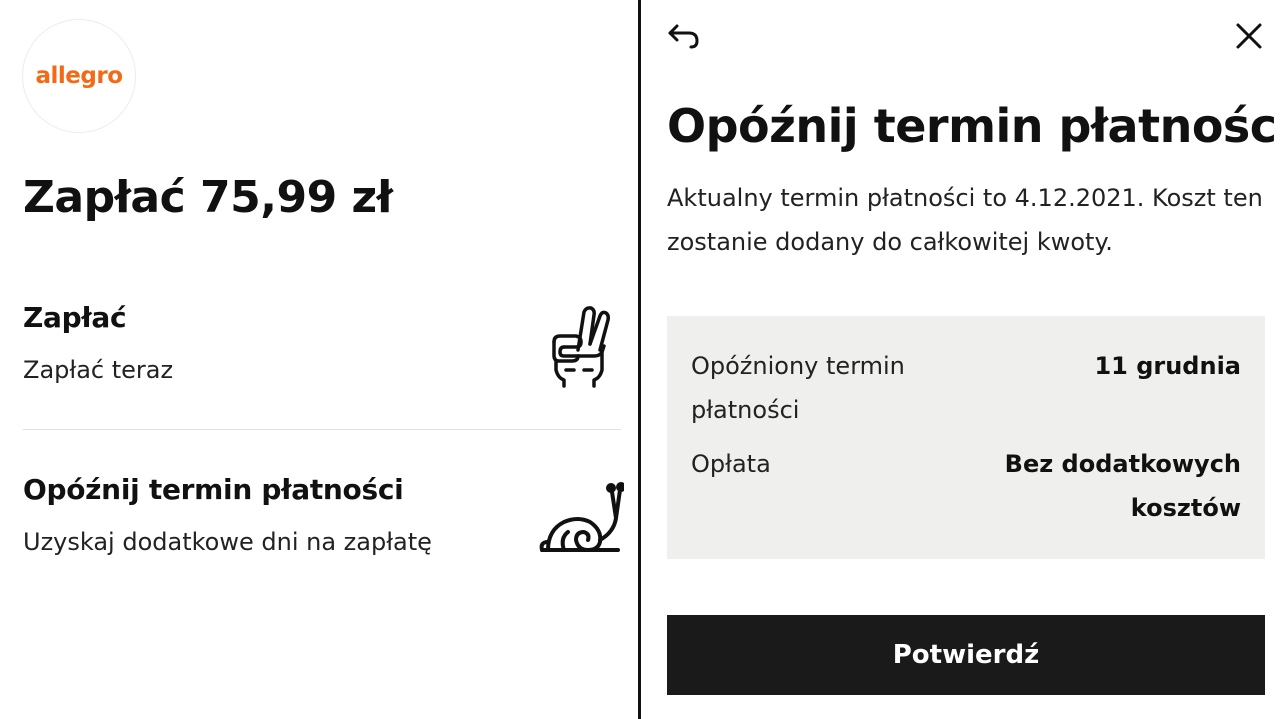 This screenshot has width=1280, height=719. What do you see at coordinates (731, 464) in the screenshot?
I see `detail-label: Opłata` at bounding box center [731, 464].